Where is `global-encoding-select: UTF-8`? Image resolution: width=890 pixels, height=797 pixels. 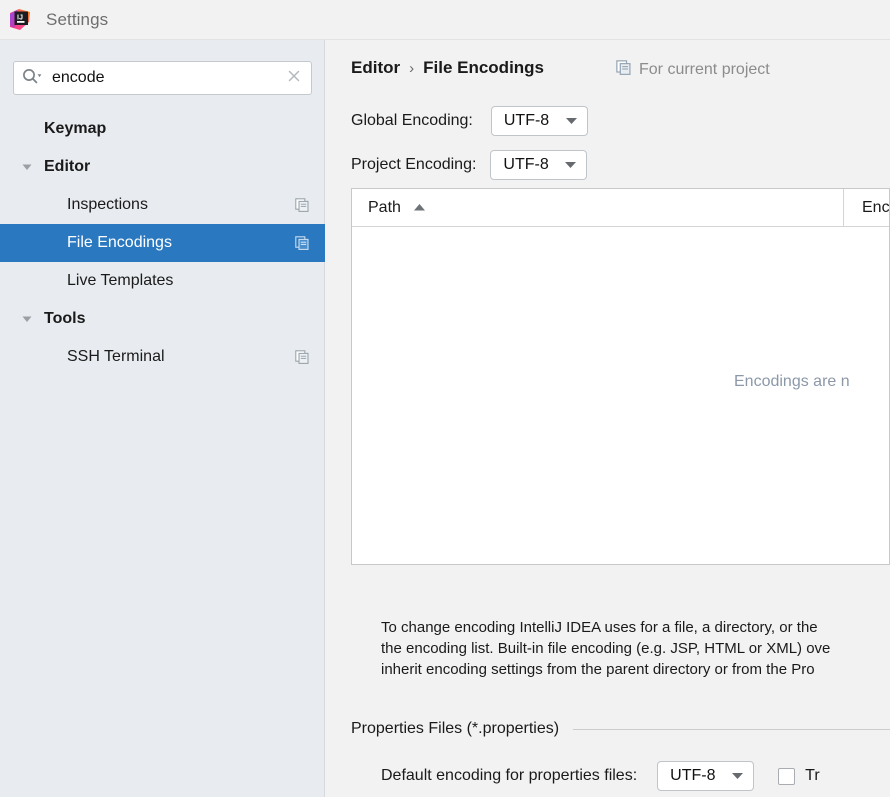 global-encoding-select: UTF-8 is located at coordinates (539, 121).